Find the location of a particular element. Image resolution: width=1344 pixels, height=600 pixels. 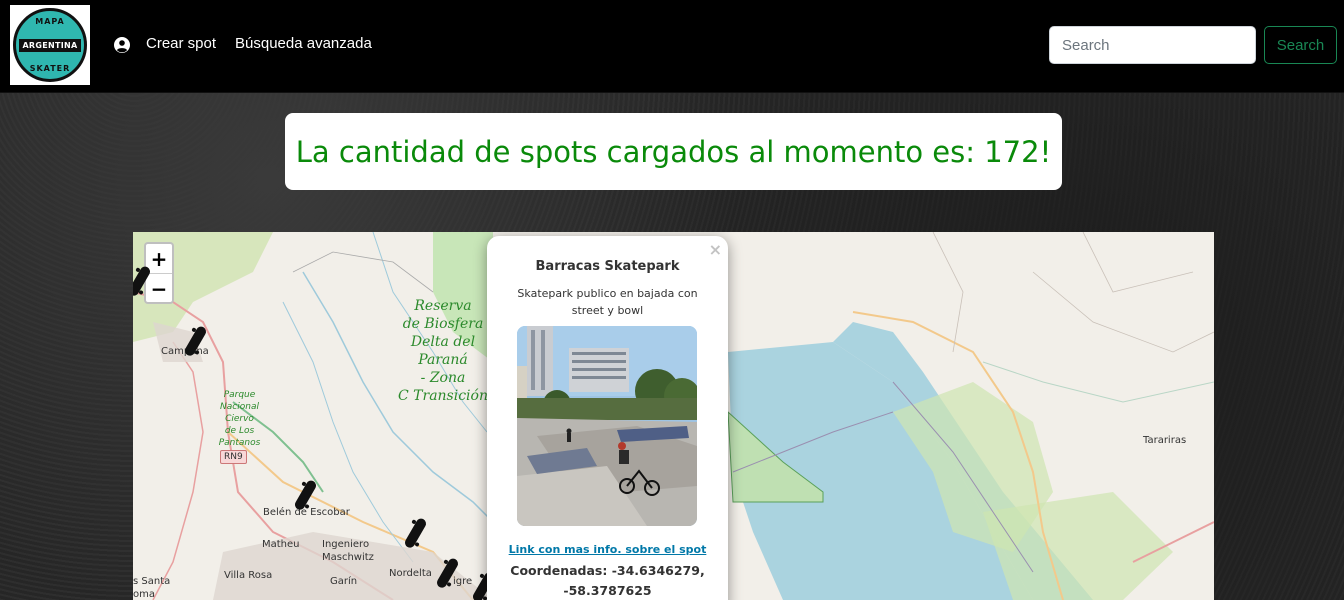

popup-close-icon: × is located at coordinates (715, 249).